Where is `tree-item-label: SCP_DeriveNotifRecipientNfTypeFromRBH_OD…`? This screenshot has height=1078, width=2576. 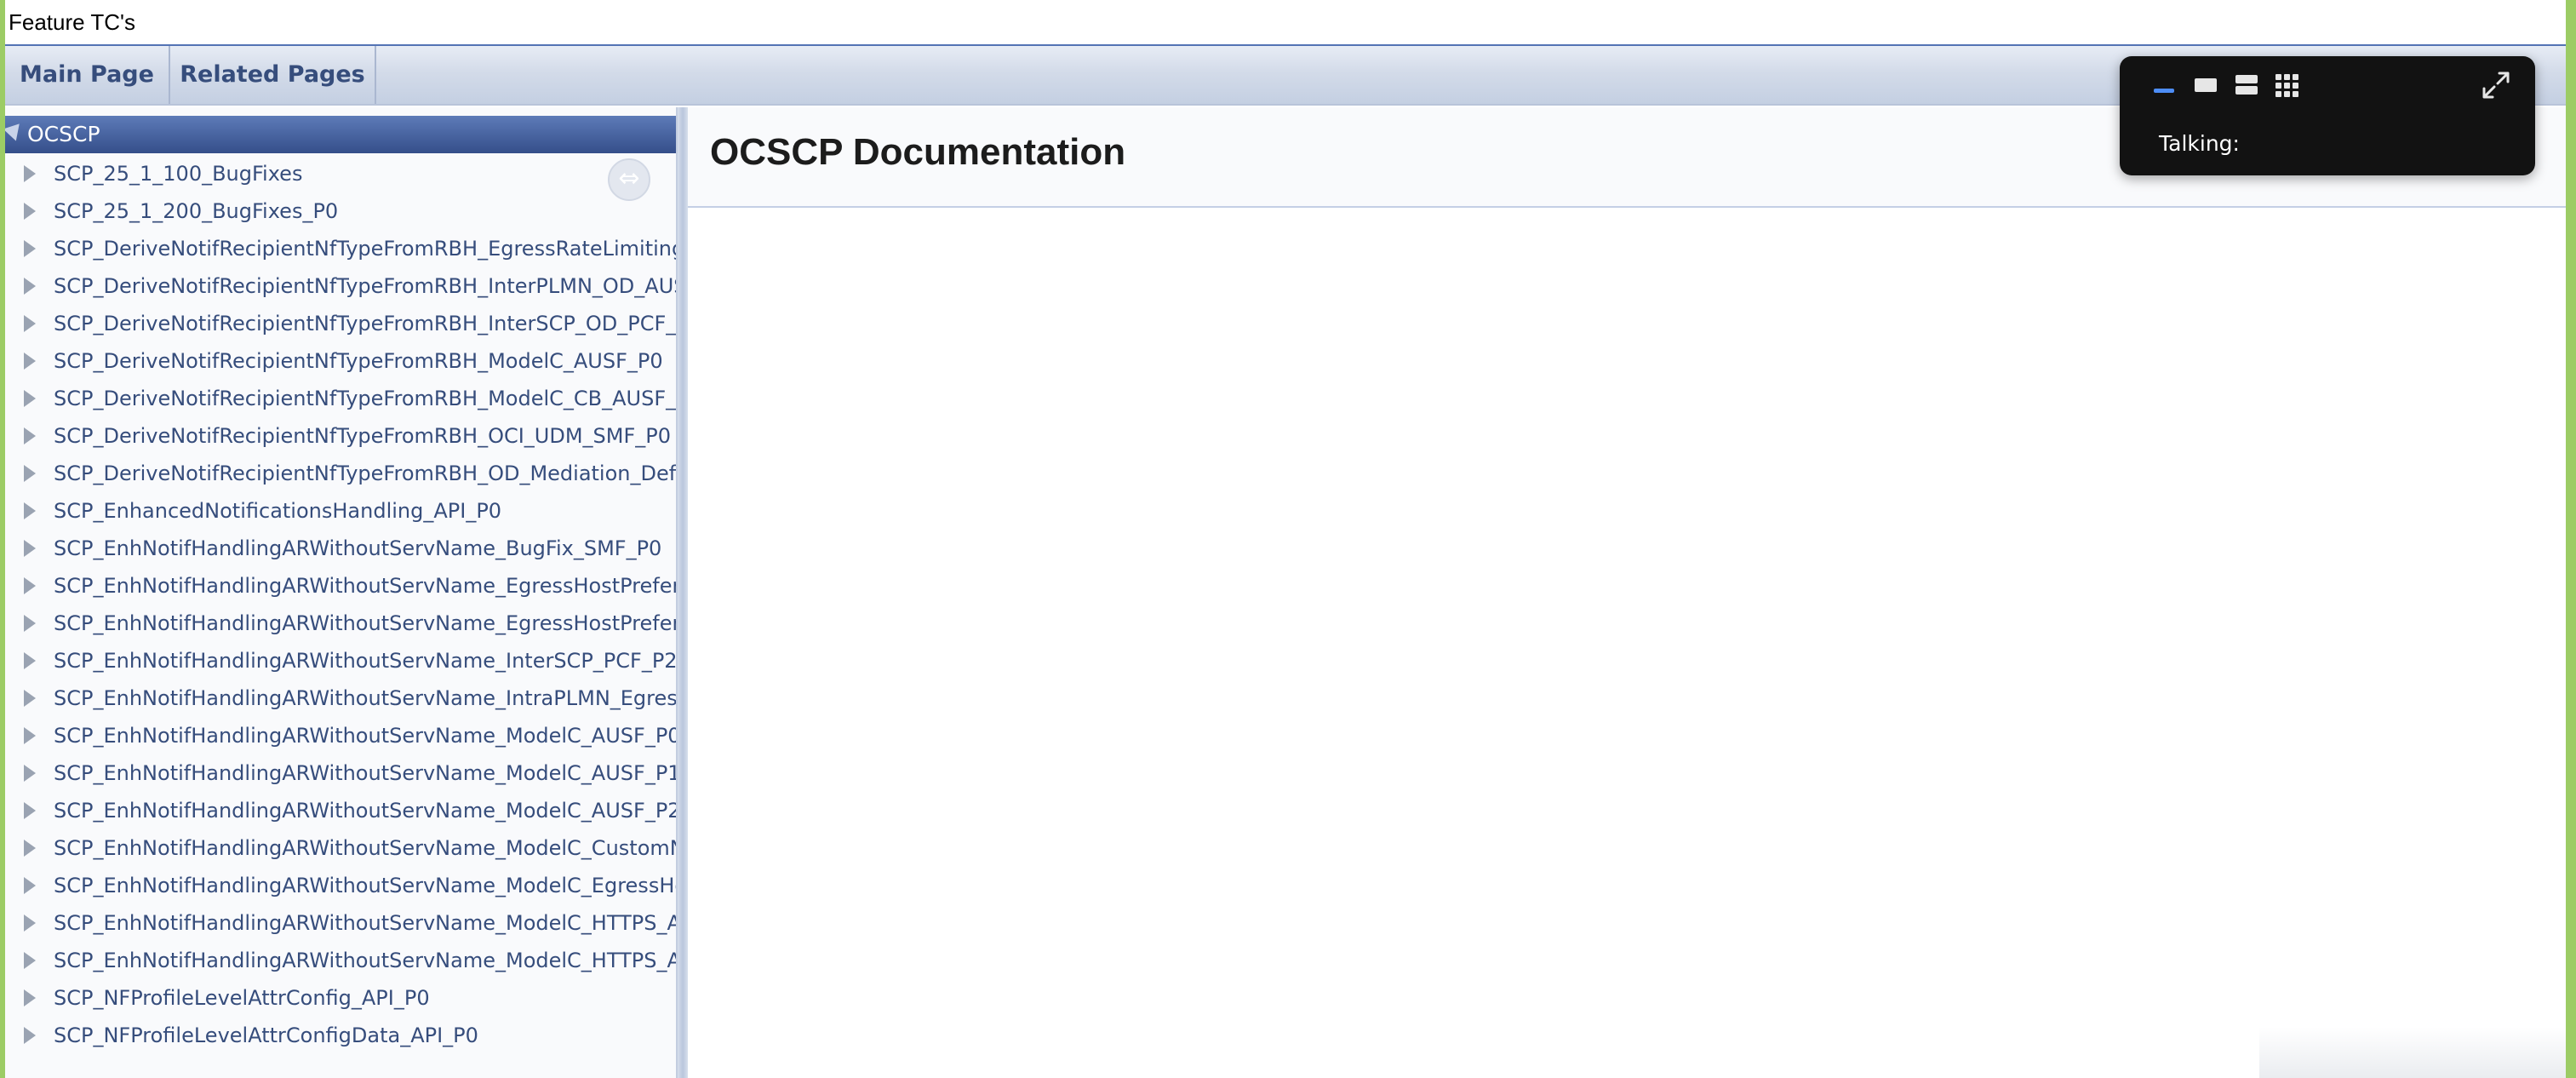 tree-item-label: SCP_DeriveNotifRecipientNfTypeFromRBH_OD… is located at coordinates (365, 473).